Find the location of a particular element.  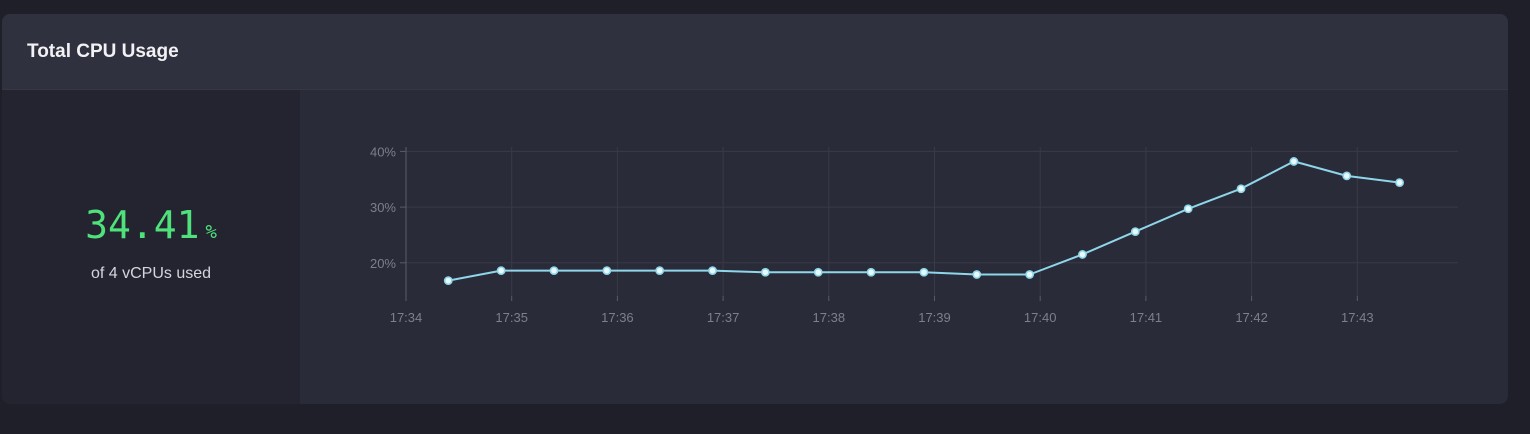

x-tick-label: 17:43 is located at coordinates (1357, 317).